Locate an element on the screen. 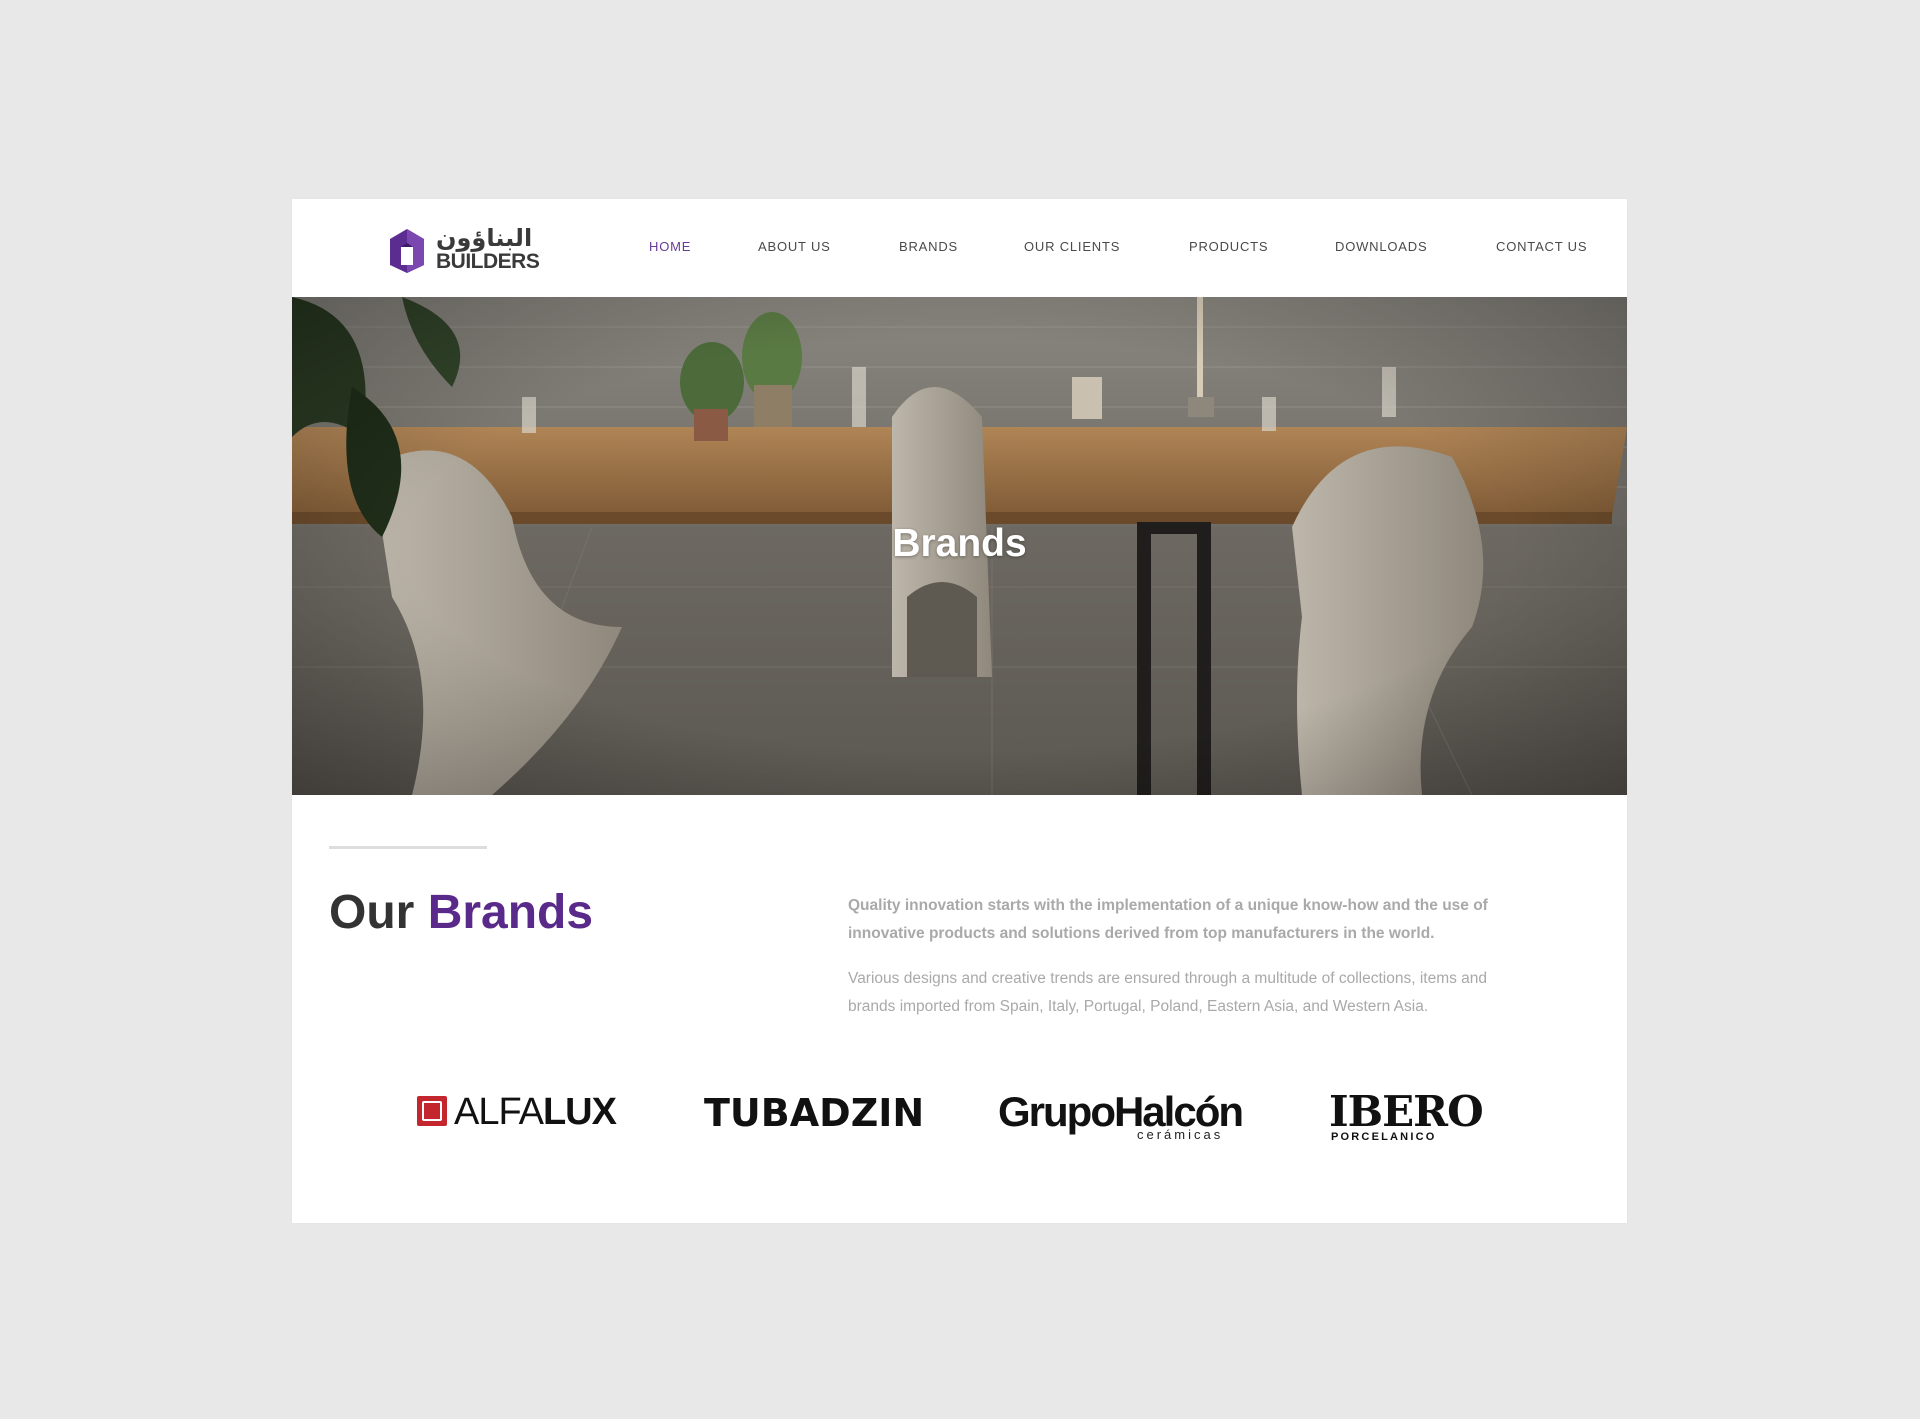  tubadzin-wordmark: TUBADZIN is located at coordinates (814, 1113).